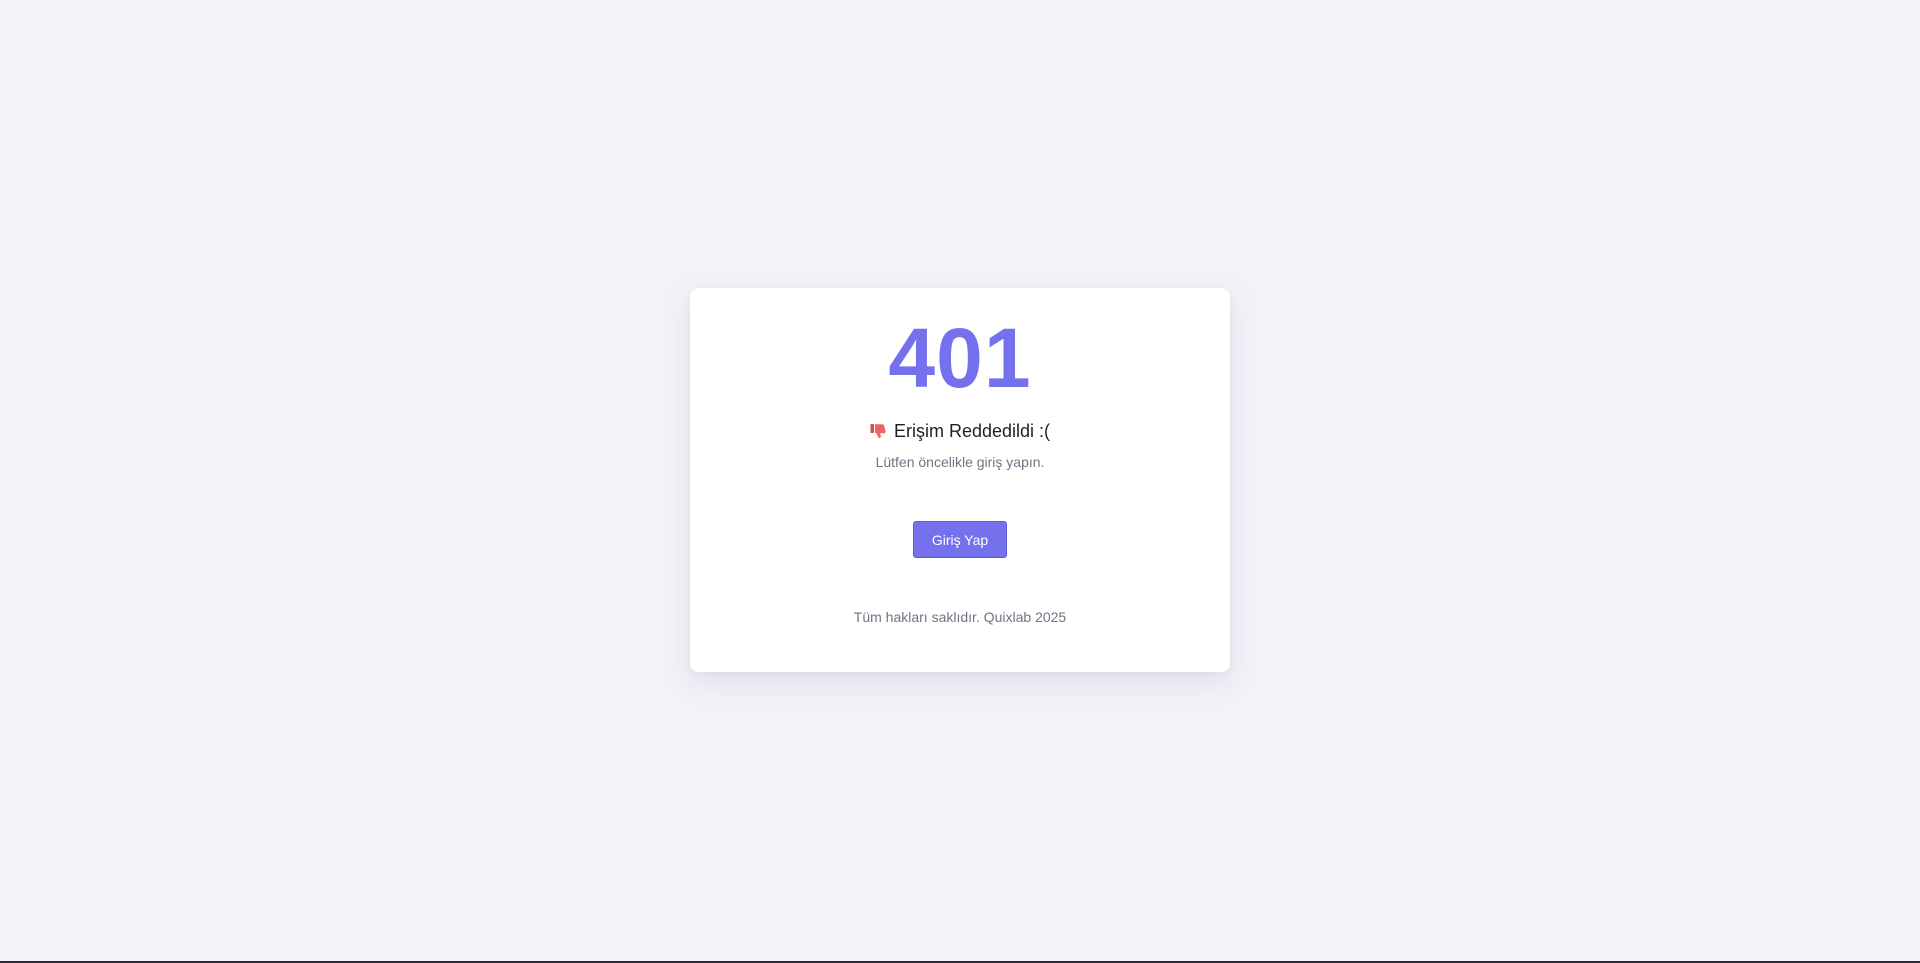  I want to click on login-button: Giriş Yap, so click(960, 539).